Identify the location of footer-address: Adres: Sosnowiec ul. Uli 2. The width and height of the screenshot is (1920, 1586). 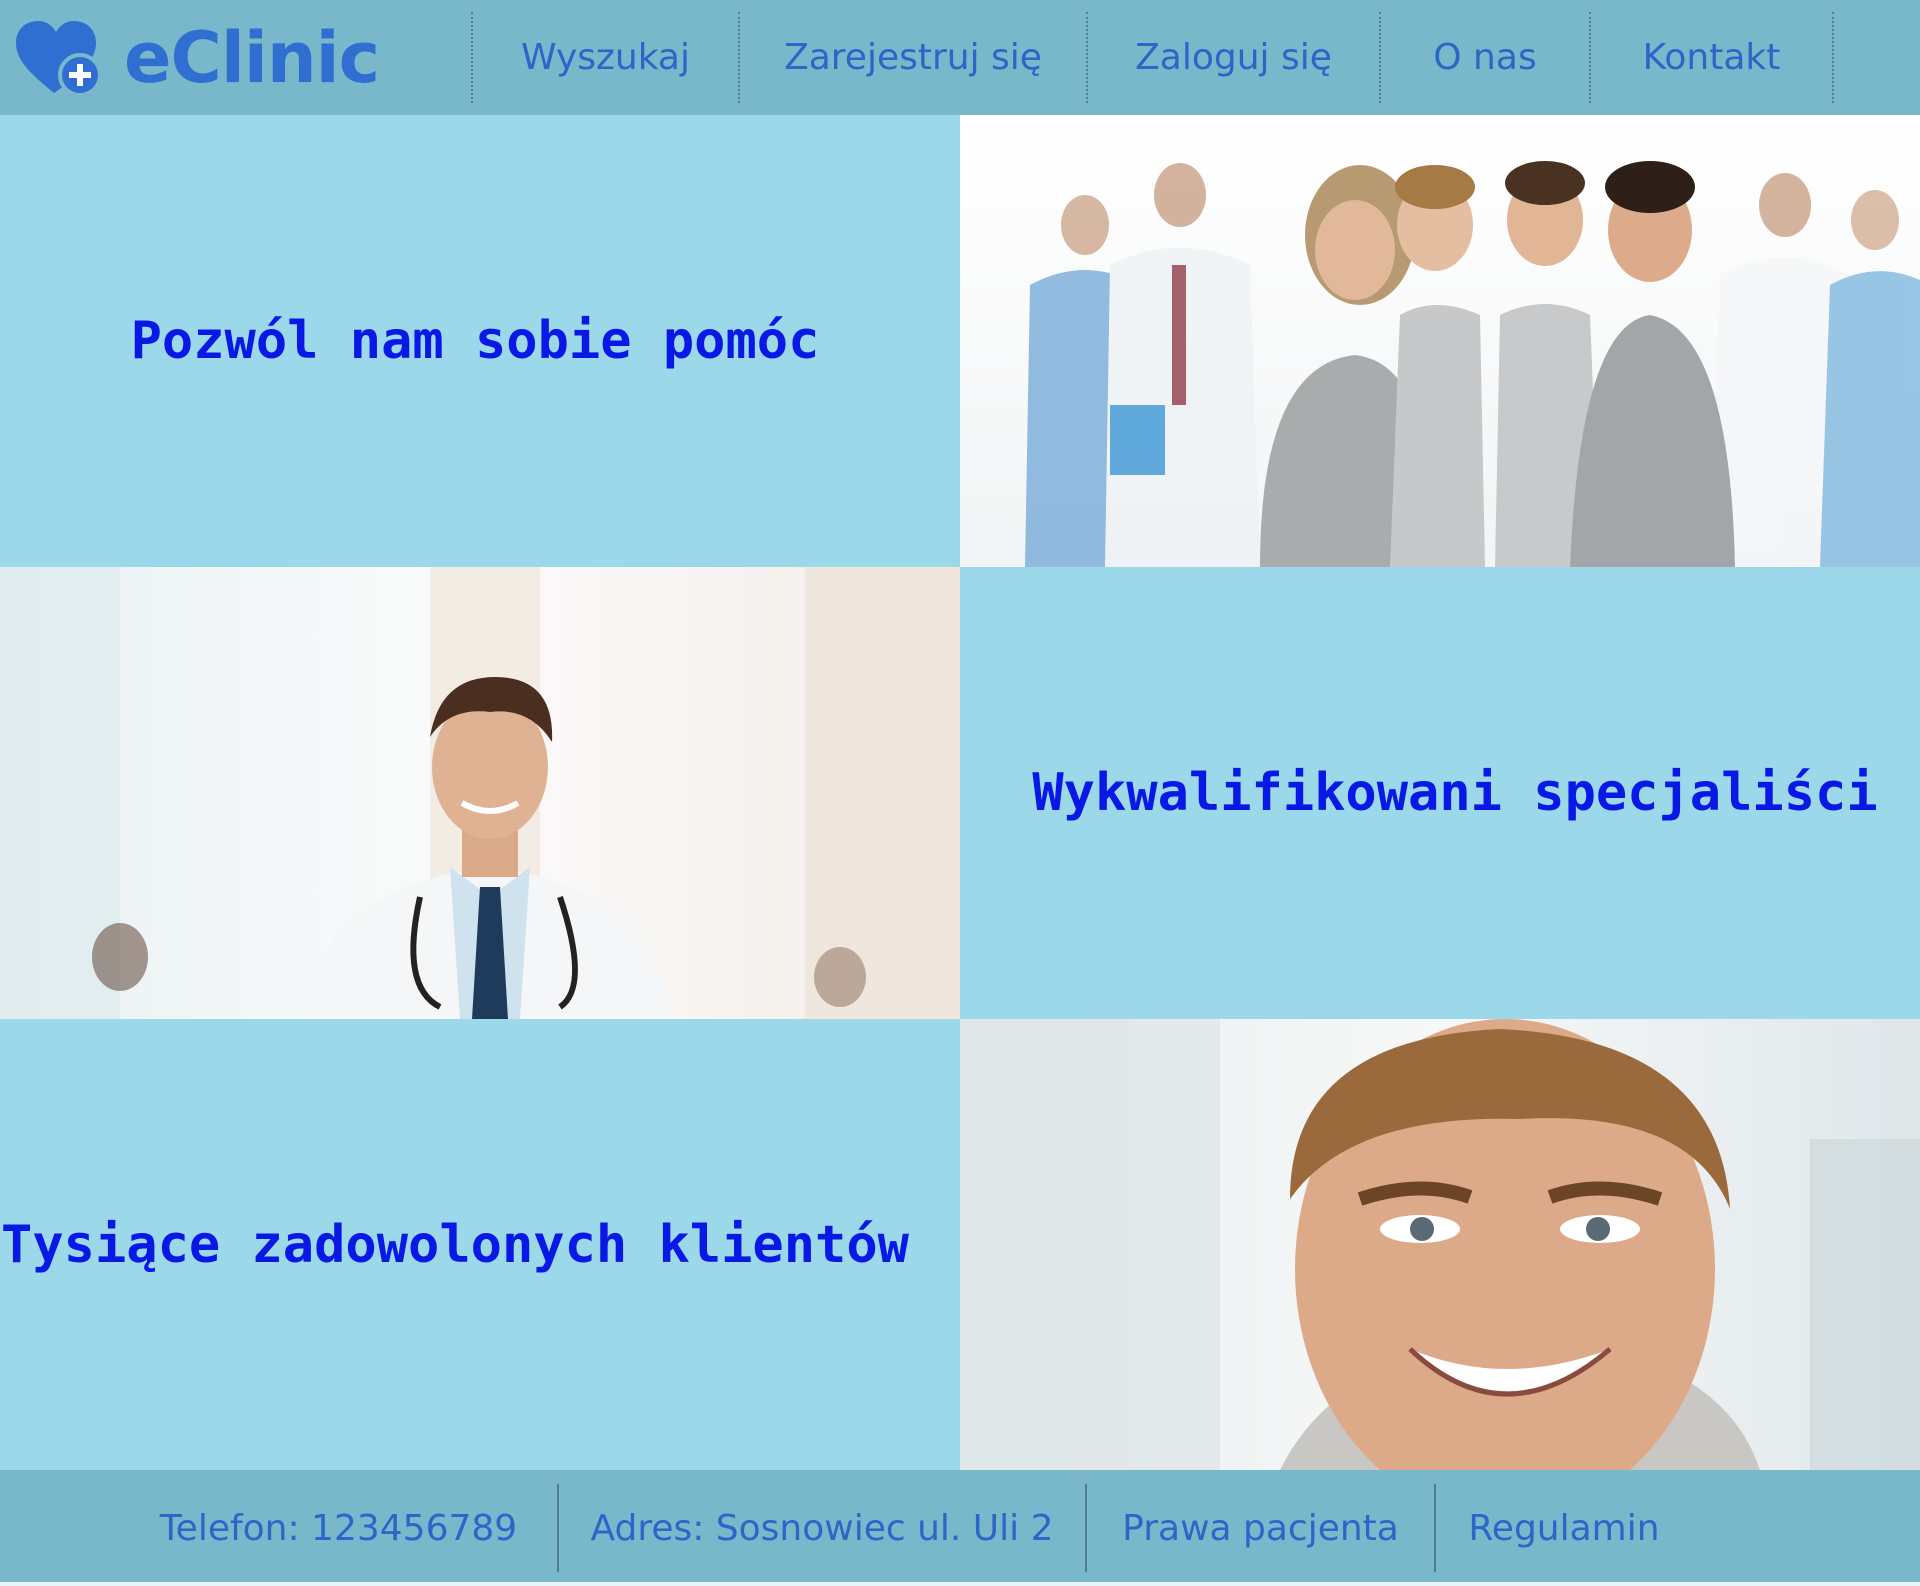
(822, 1528).